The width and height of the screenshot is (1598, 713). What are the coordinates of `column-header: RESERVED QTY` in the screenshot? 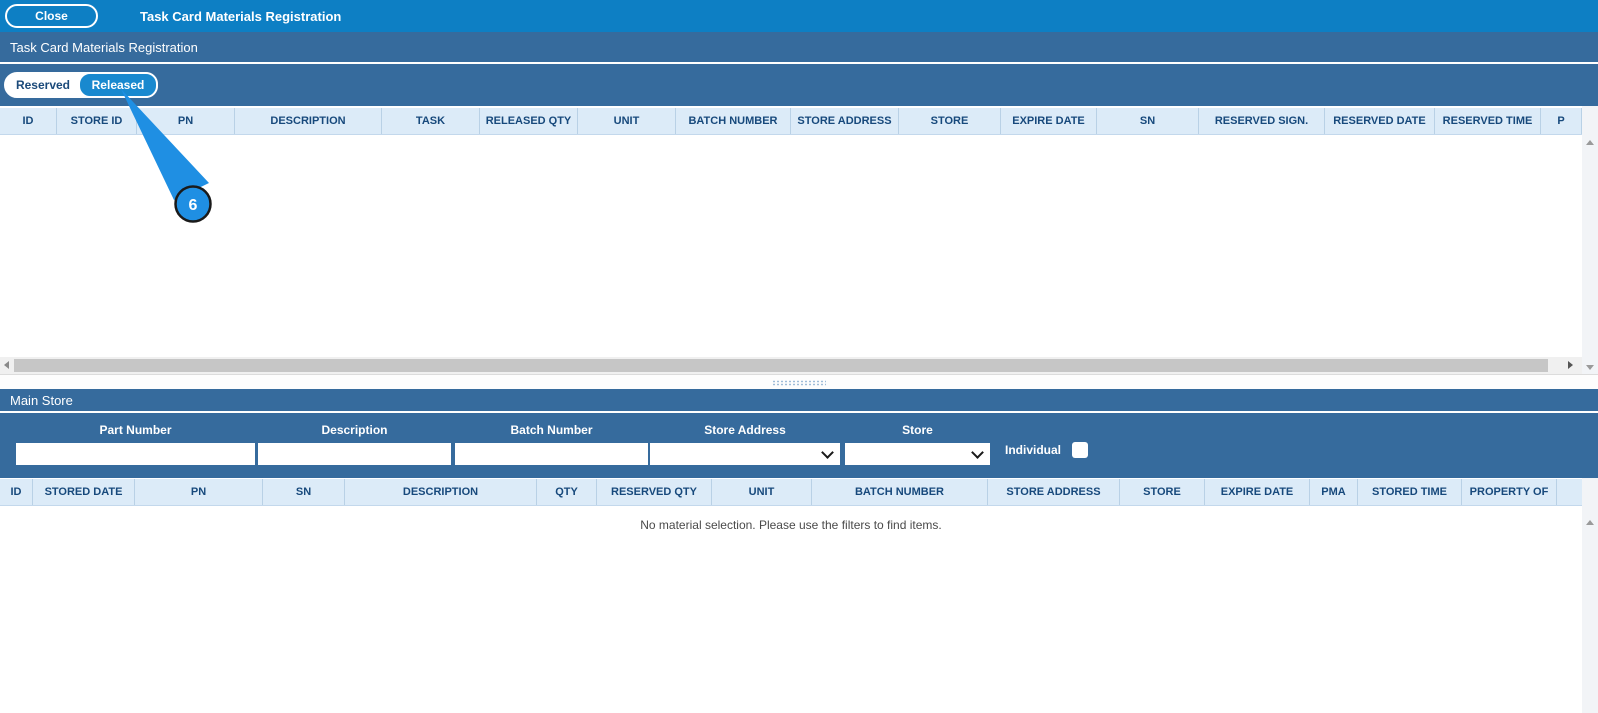 It's located at (654, 492).